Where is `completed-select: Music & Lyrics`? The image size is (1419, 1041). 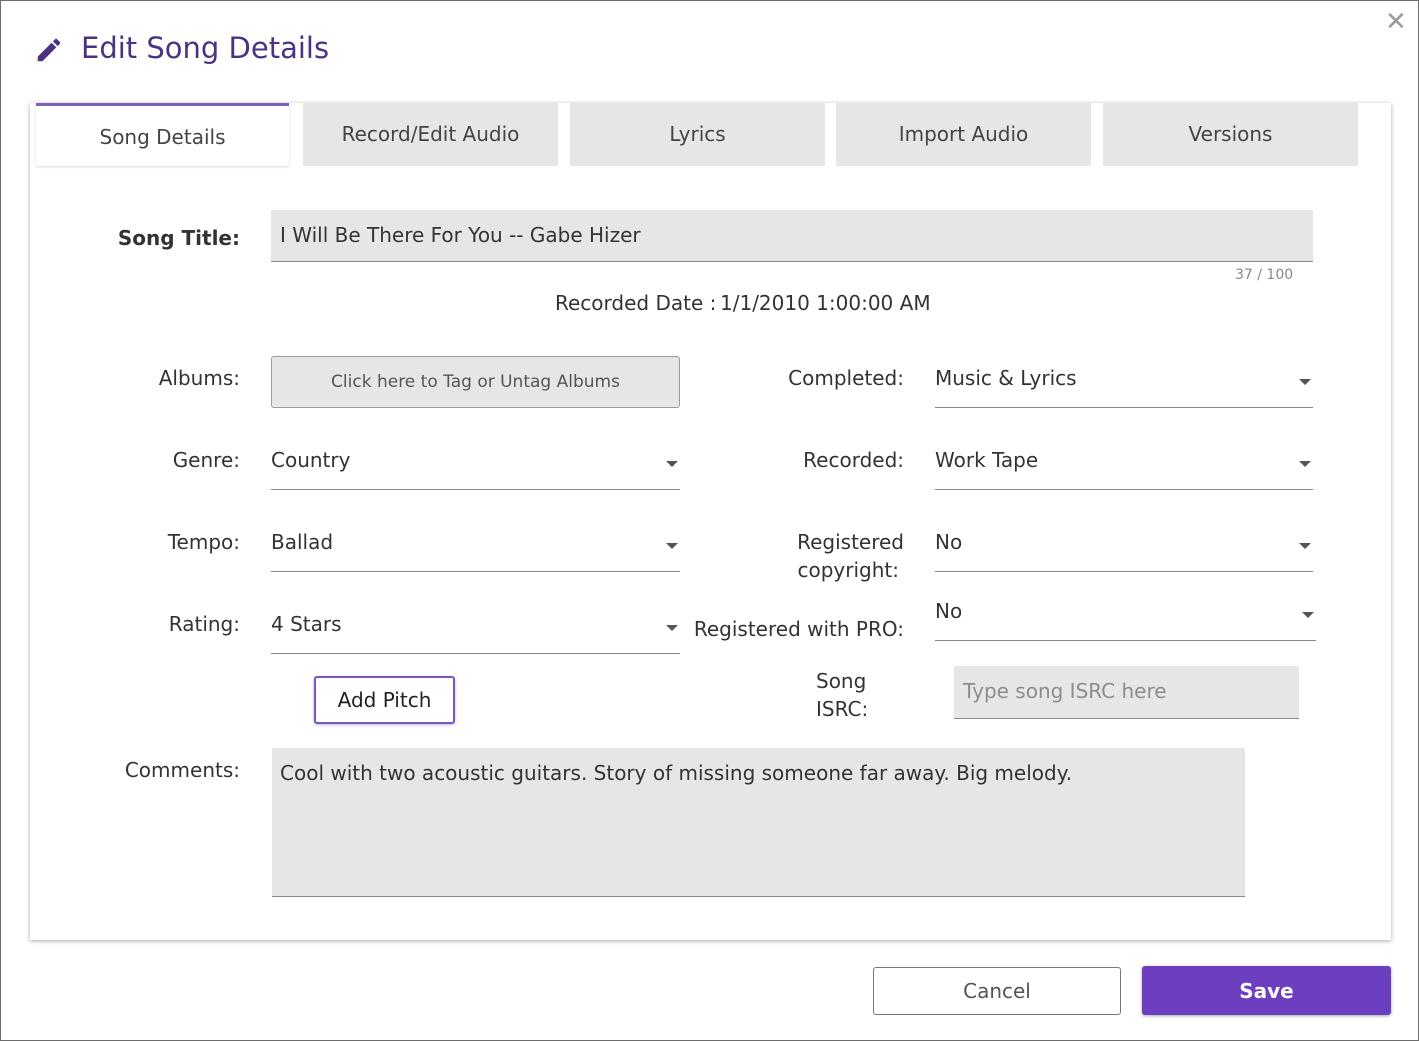 completed-select: Music & Lyrics is located at coordinates (1124, 387).